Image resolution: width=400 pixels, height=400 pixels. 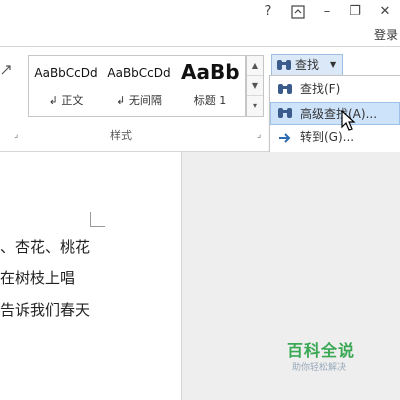 I want to click on mouse-cursor-icon, so click(x=348, y=120).